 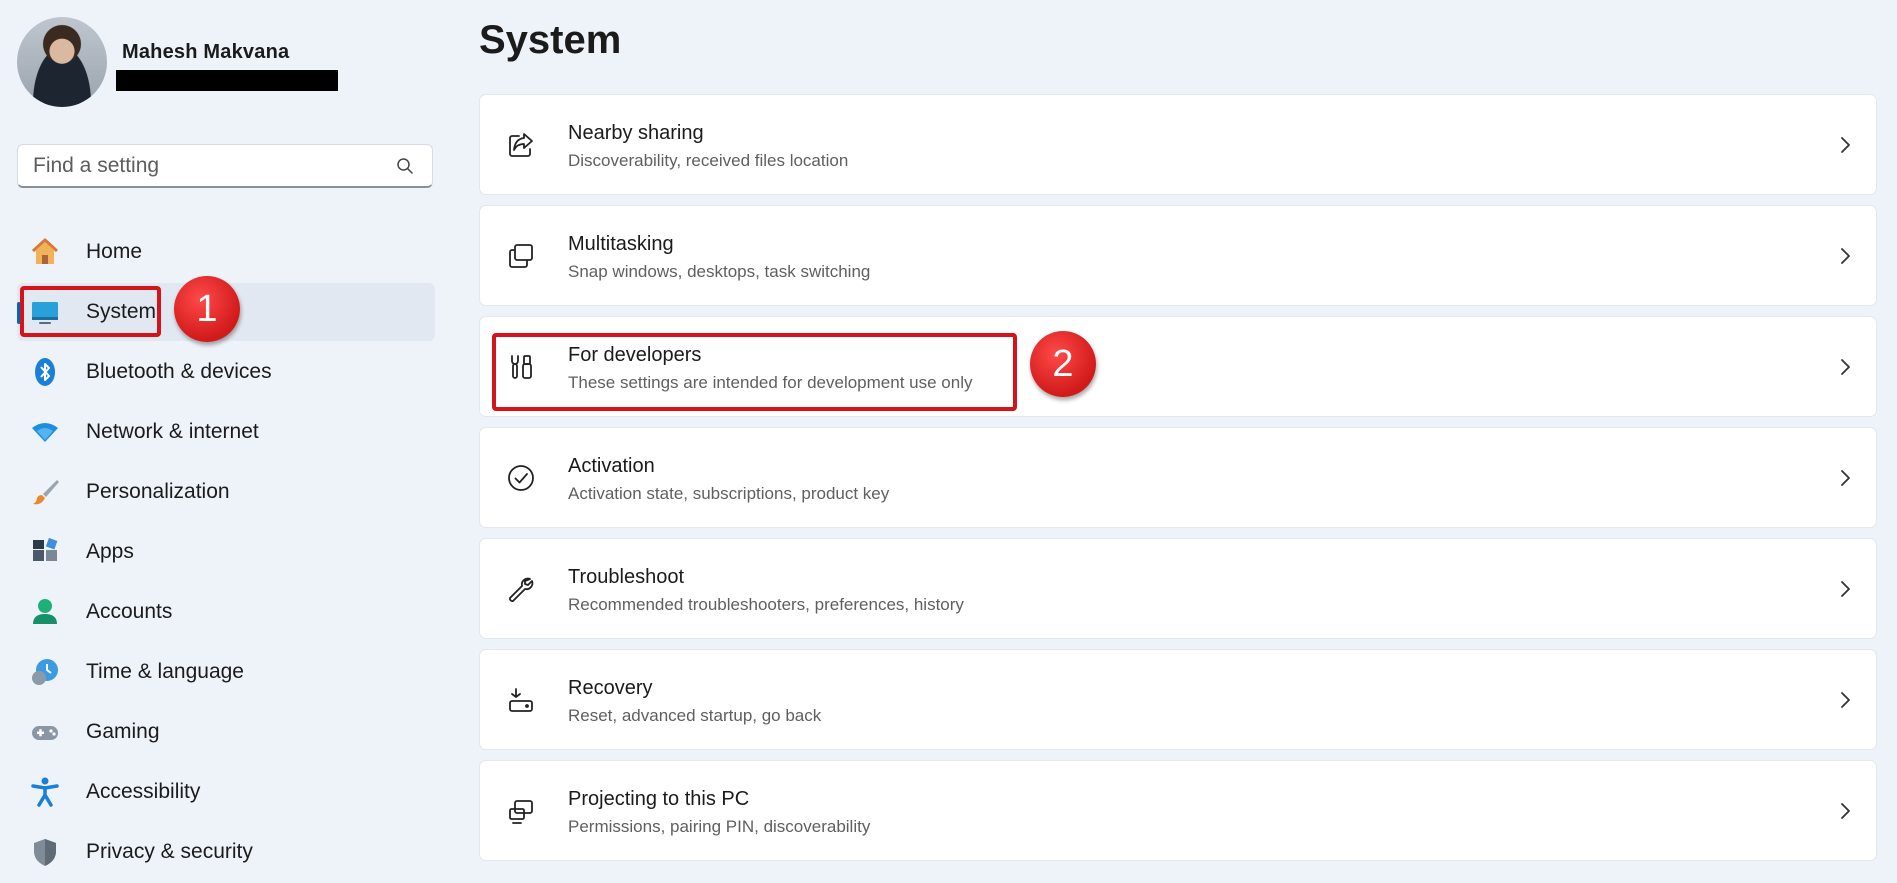 I want to click on sidebar-item-label: Bluetooth & devices, so click(x=179, y=371).